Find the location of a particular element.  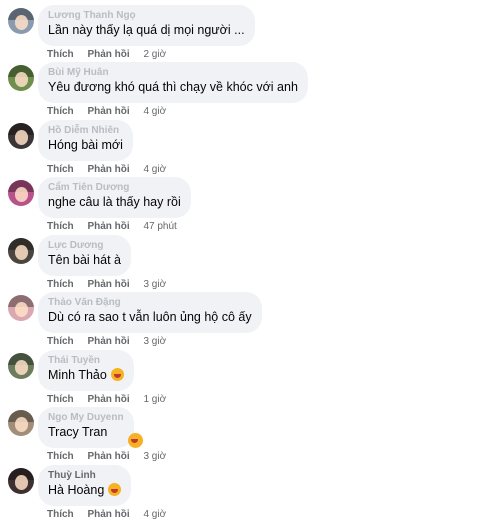

comment-text: Tên bài hát à is located at coordinates (84, 260).